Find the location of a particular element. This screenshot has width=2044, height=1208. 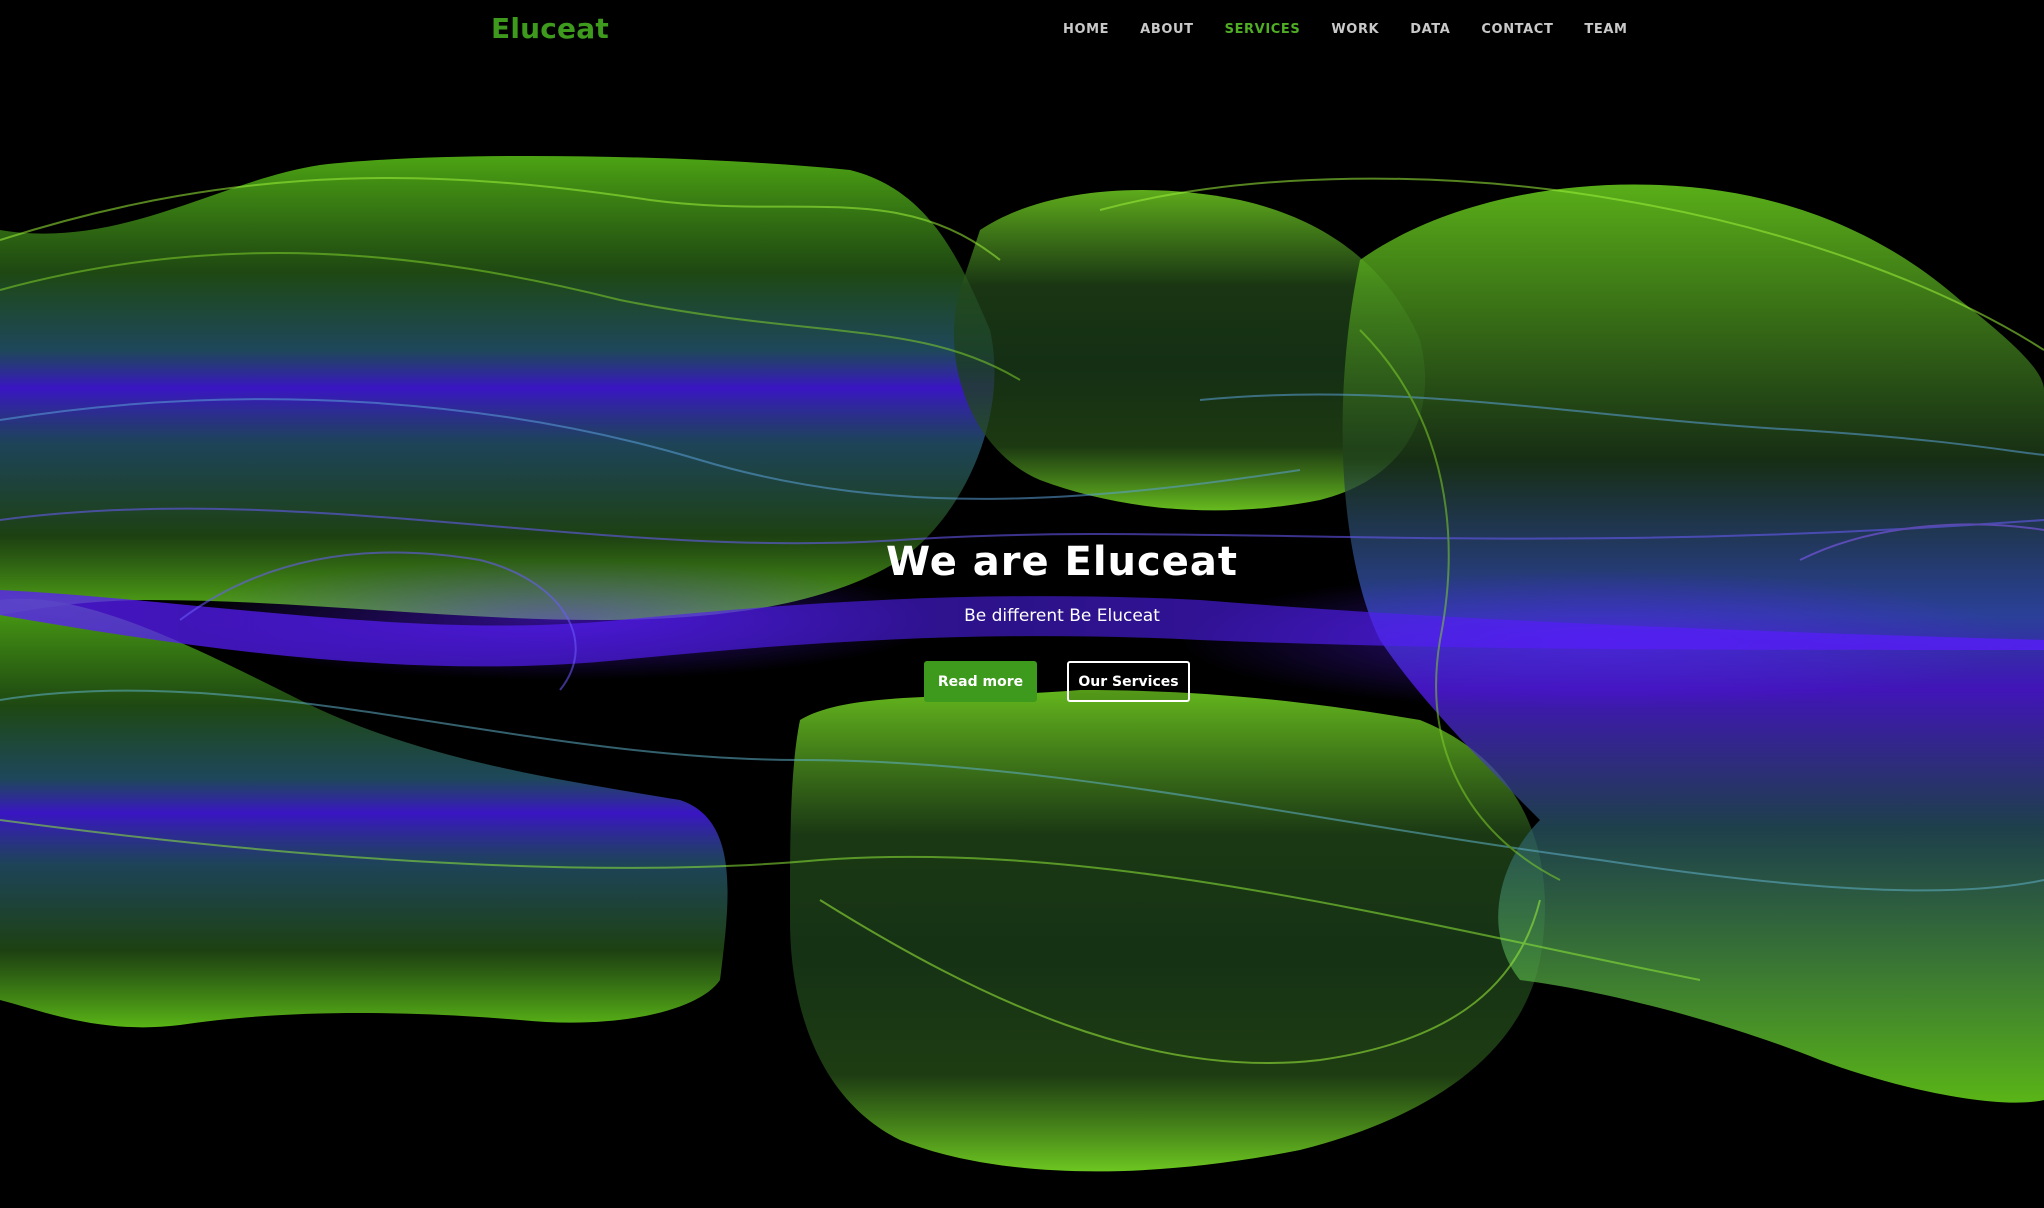

nav-item-work: WORK is located at coordinates (1355, 29).